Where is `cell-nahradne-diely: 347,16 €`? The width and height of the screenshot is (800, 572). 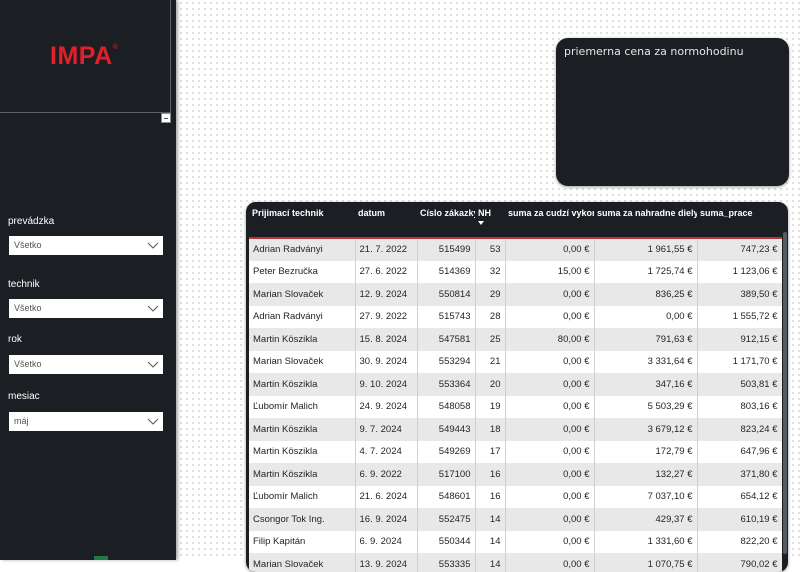 cell-nahradne-diely: 347,16 € is located at coordinates (646, 384).